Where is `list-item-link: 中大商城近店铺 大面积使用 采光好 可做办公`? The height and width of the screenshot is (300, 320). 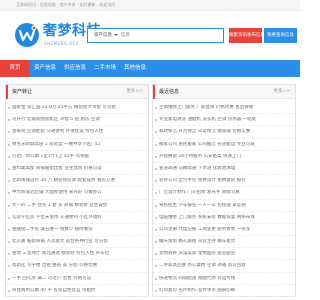 list-item-link: 中大商城近店铺 大面积使用 采光好 可做办公 is located at coordinates (77, 193).